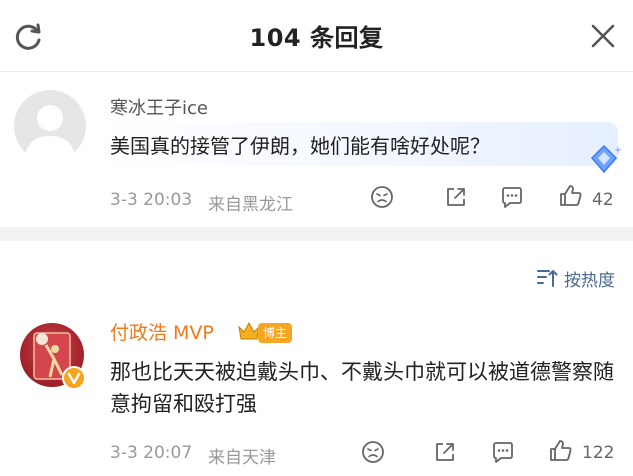 The image size is (633, 476). What do you see at coordinates (275, 333) in the screenshot?
I see `author-badge: 博主` at bounding box center [275, 333].